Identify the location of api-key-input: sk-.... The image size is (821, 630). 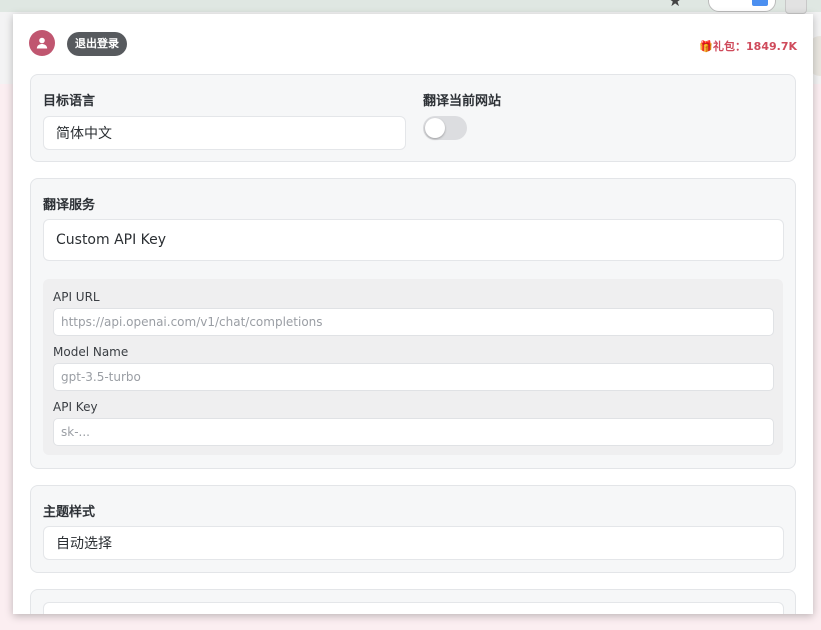
(413, 432).